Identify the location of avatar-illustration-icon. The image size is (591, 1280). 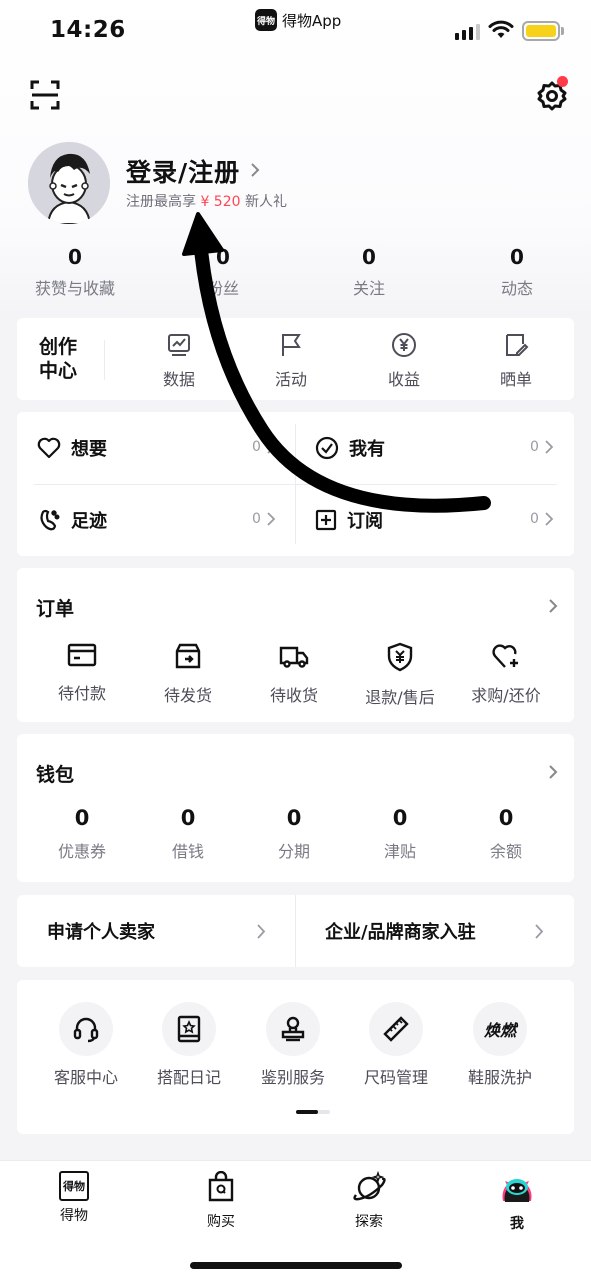
(69, 183).